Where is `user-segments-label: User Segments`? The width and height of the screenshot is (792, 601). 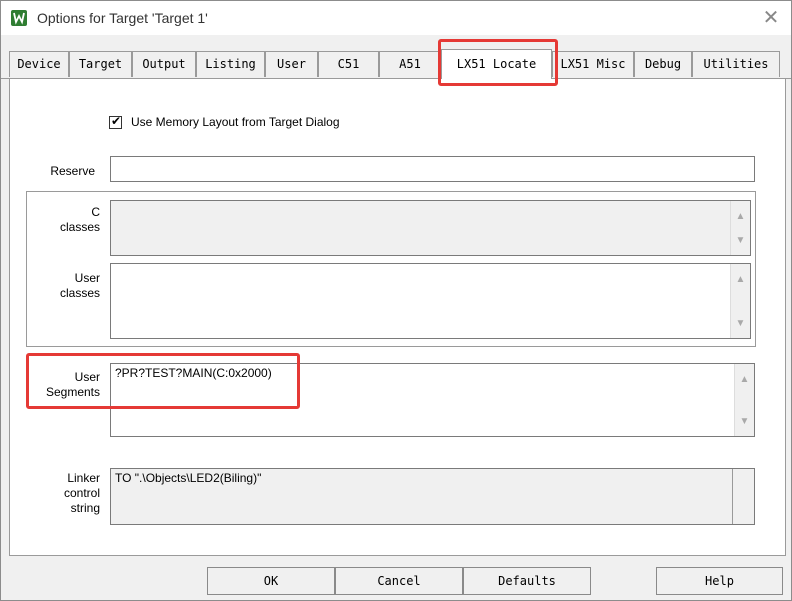 user-segments-label: User Segments is located at coordinates (65, 385).